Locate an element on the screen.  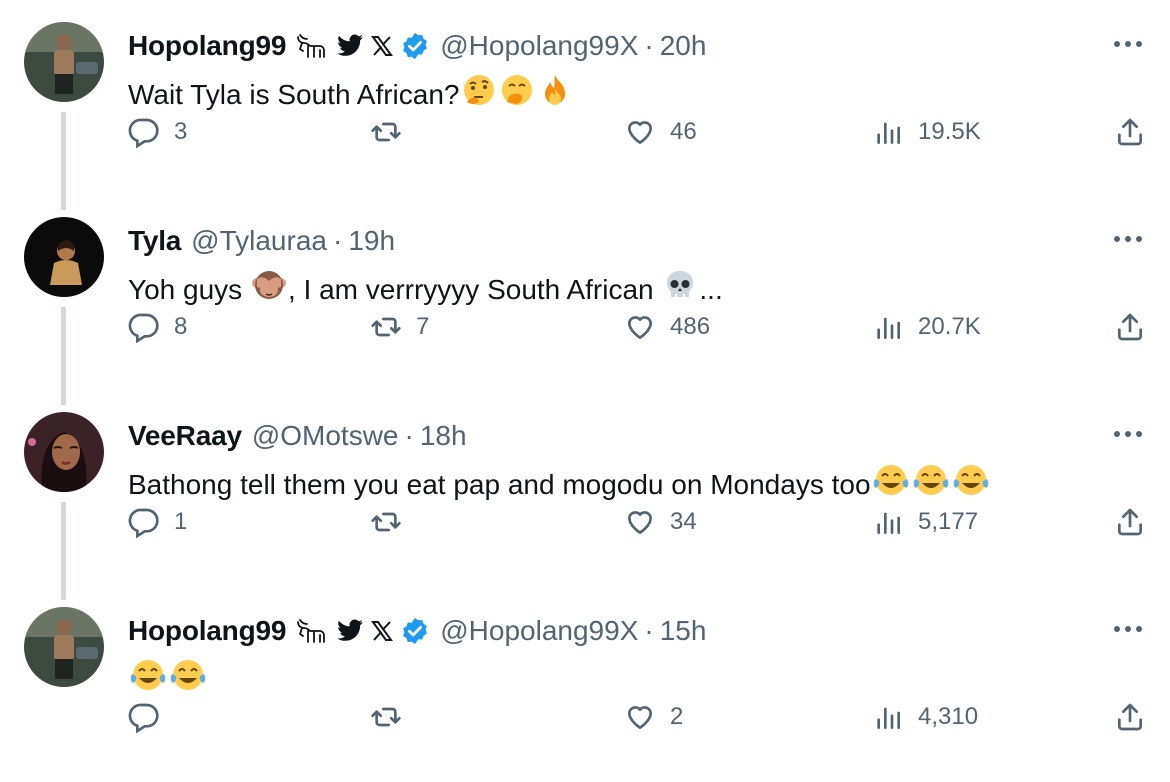
timestamp: 18h is located at coordinates (443, 436).